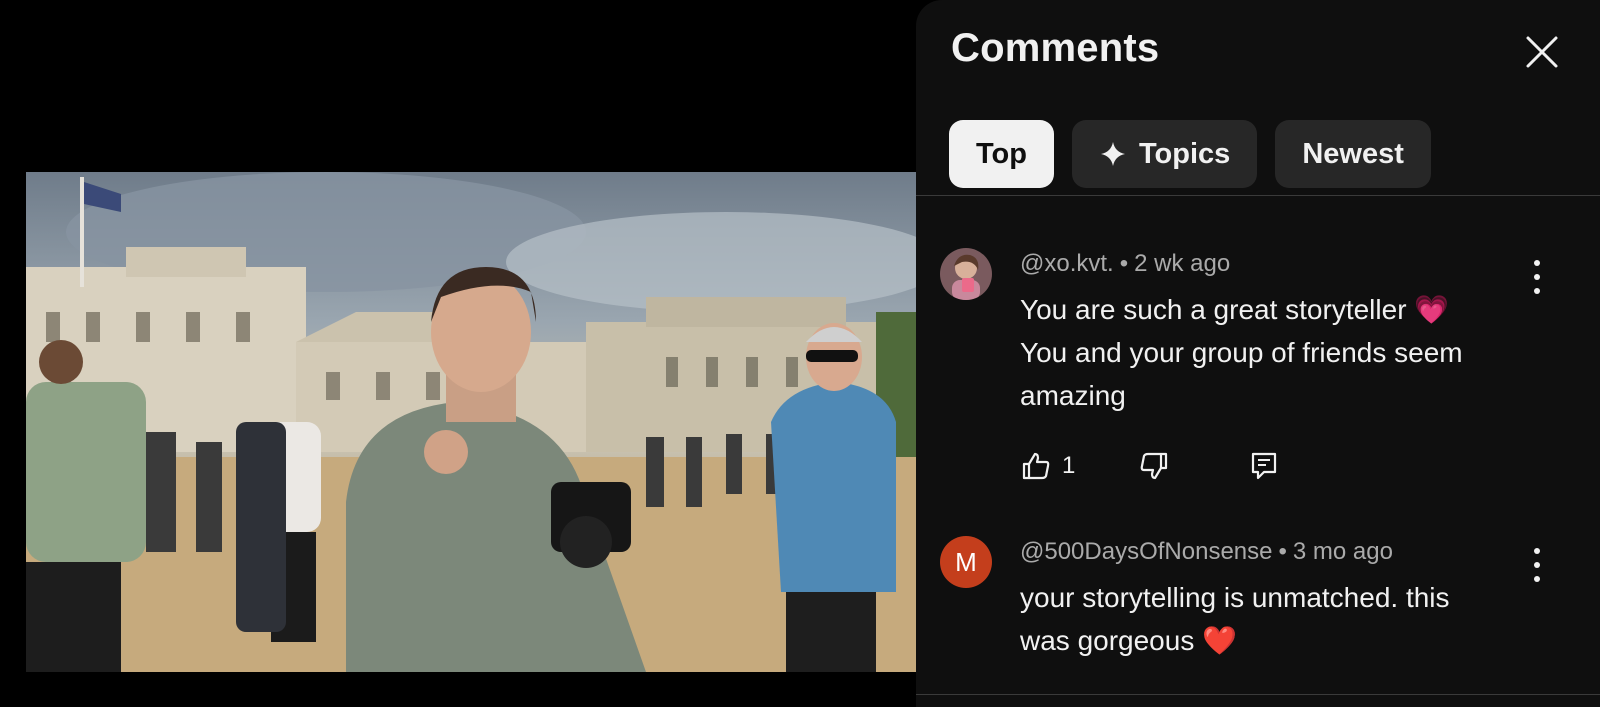 The height and width of the screenshot is (707, 1600). I want to click on chip-top: Top, so click(1001, 154).